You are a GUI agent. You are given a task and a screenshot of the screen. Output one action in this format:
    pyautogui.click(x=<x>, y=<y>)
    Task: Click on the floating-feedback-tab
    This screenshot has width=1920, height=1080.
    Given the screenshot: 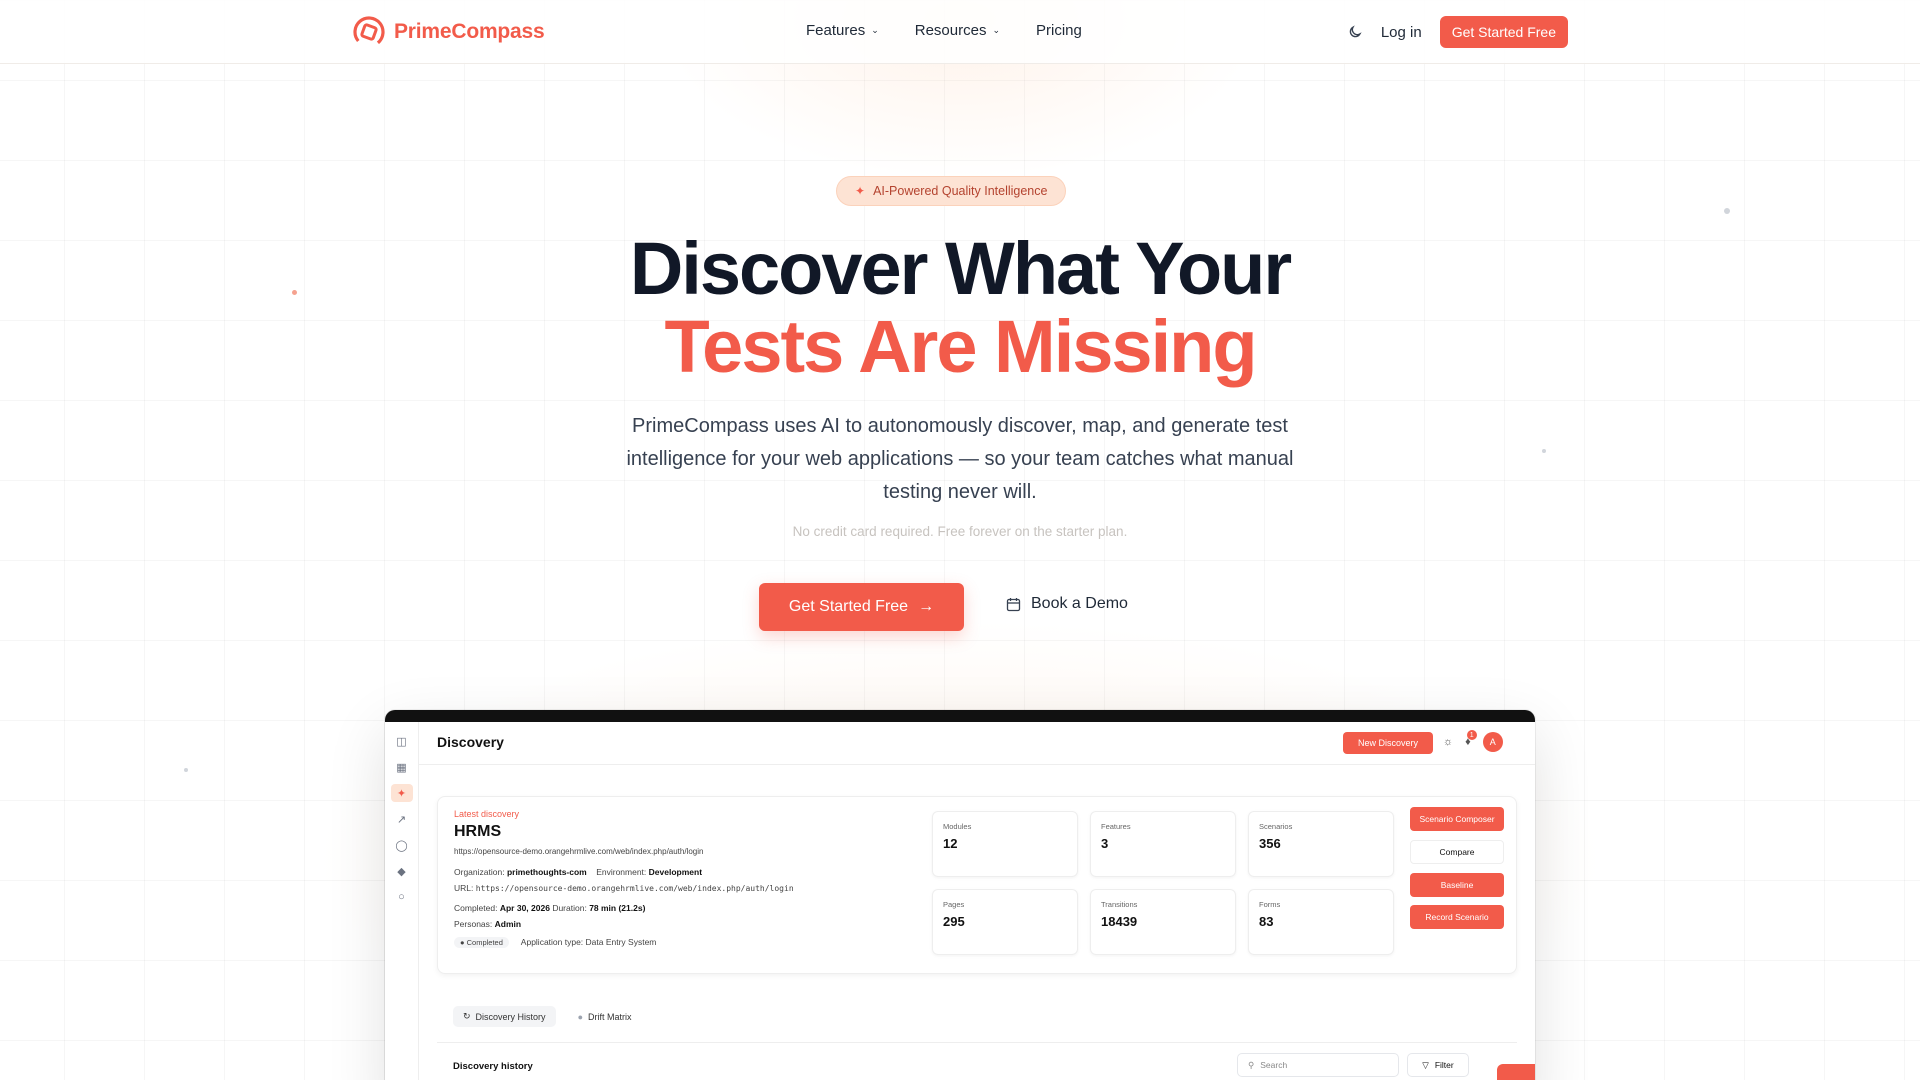 What is the action you would take?
    pyautogui.click(x=1516, y=1072)
    